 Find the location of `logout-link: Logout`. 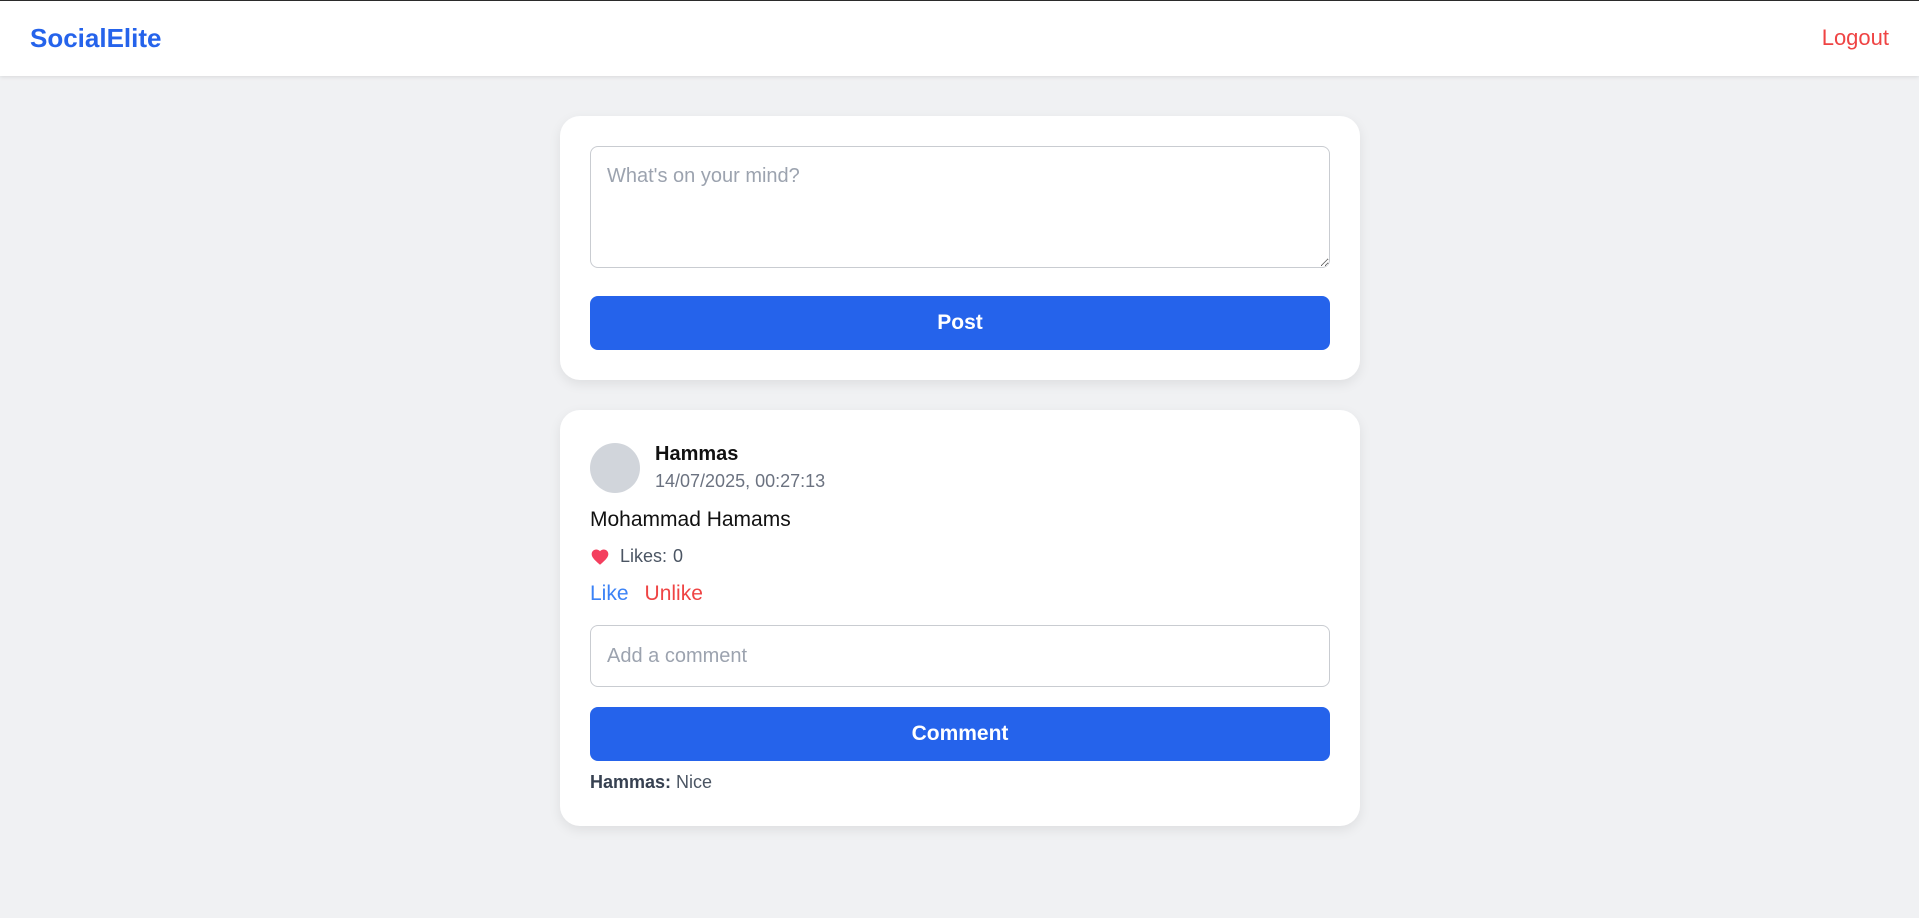

logout-link: Logout is located at coordinates (1855, 38).